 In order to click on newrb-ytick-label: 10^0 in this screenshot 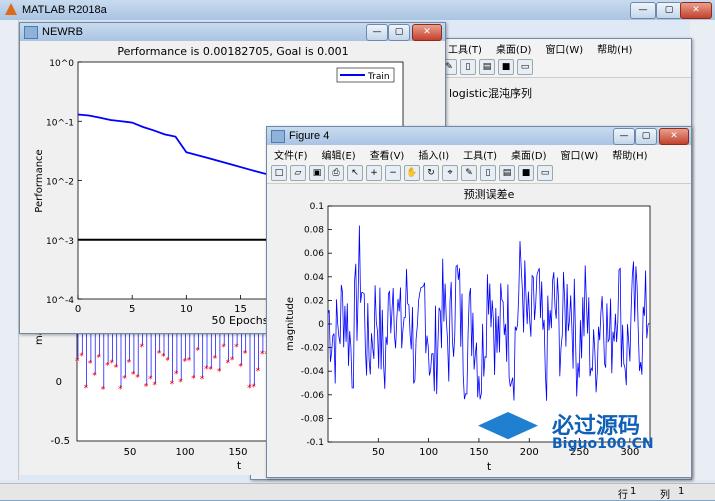, I will do `click(61, 64)`.